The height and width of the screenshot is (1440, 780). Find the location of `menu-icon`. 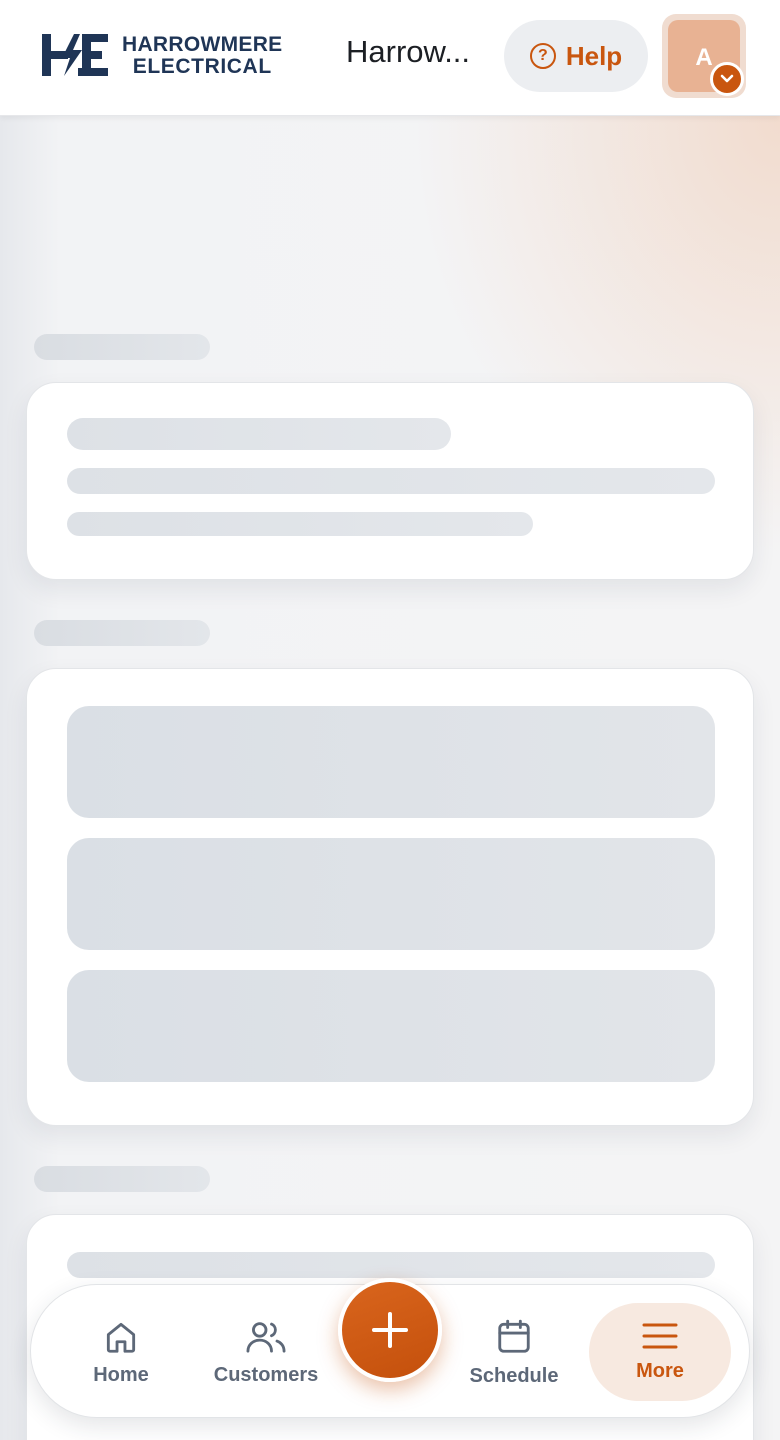

menu-icon is located at coordinates (660, 1335).